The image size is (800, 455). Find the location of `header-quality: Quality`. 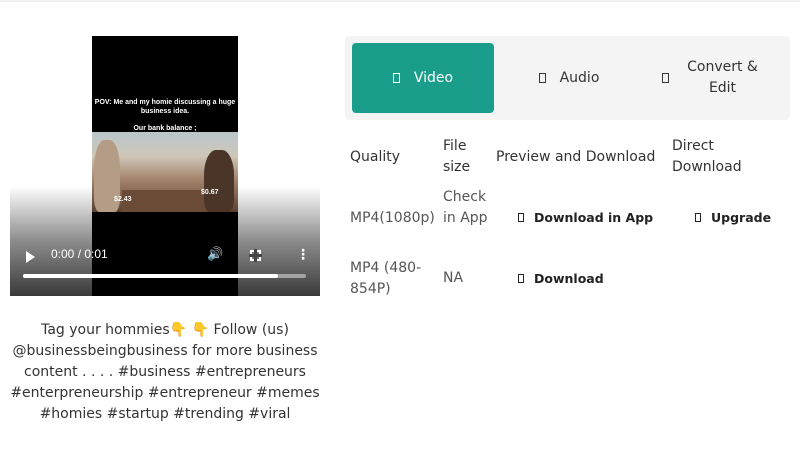

header-quality: Quality is located at coordinates (375, 157).